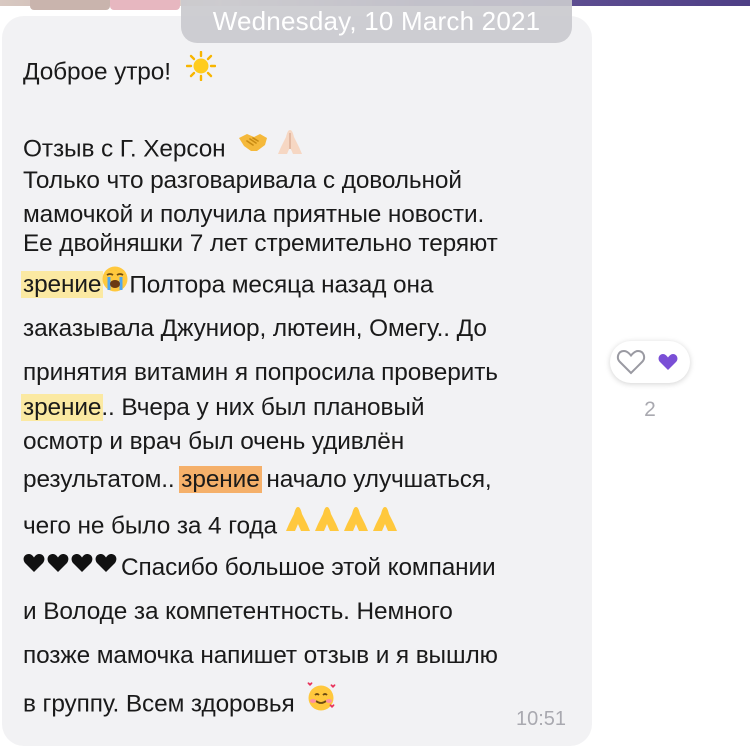  What do you see at coordinates (220, 479) in the screenshot?
I see `current-search-highlight: зрение` at bounding box center [220, 479].